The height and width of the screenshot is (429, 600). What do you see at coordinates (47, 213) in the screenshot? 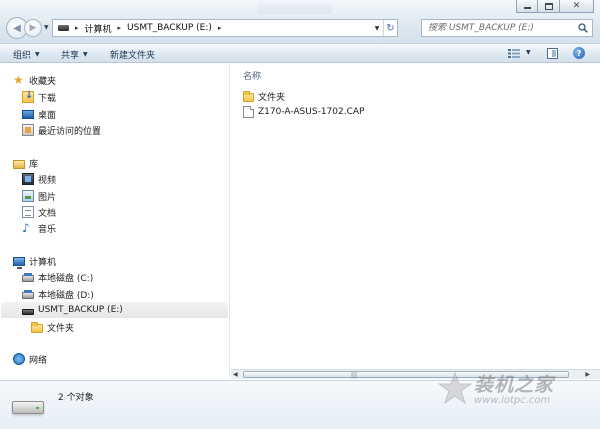
I see `sidebar-item-label: 文档` at bounding box center [47, 213].